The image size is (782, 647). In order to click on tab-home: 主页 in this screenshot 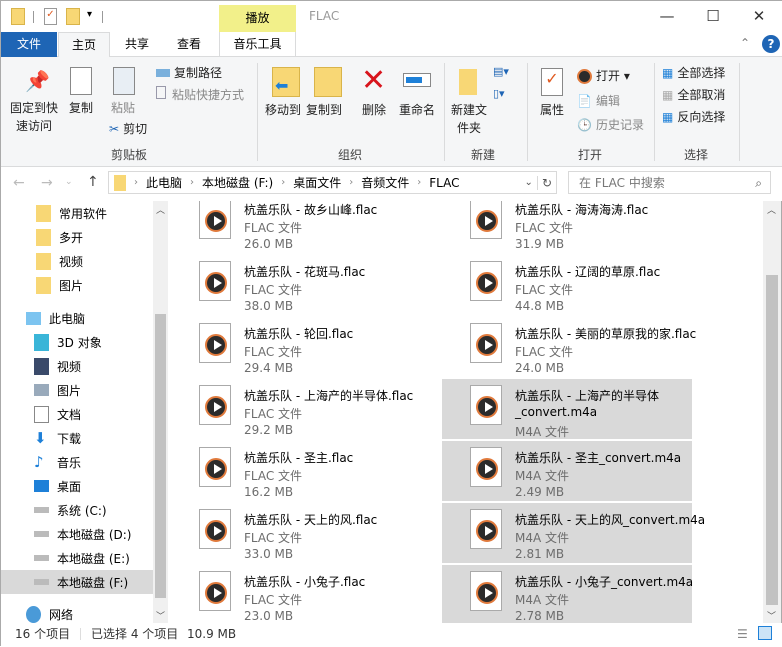, I will do `click(84, 45)`.